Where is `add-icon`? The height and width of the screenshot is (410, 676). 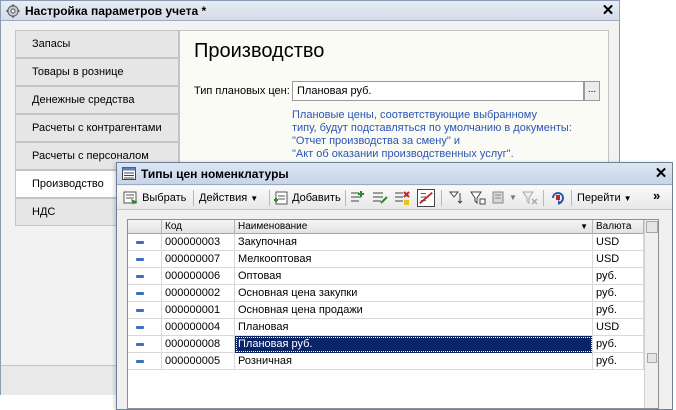
add-icon is located at coordinates (281, 198).